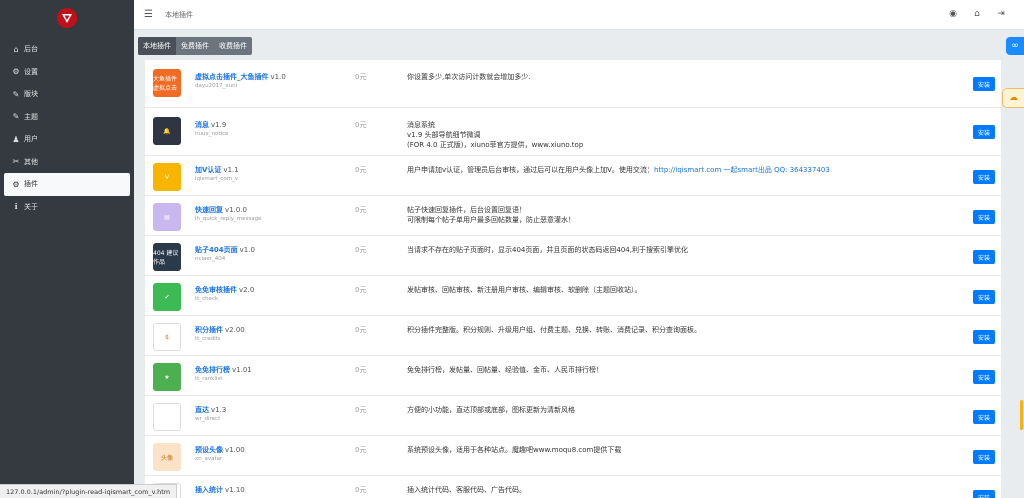  I want to click on plugin-title: 免免审核插件 v2.0, so click(224, 290).